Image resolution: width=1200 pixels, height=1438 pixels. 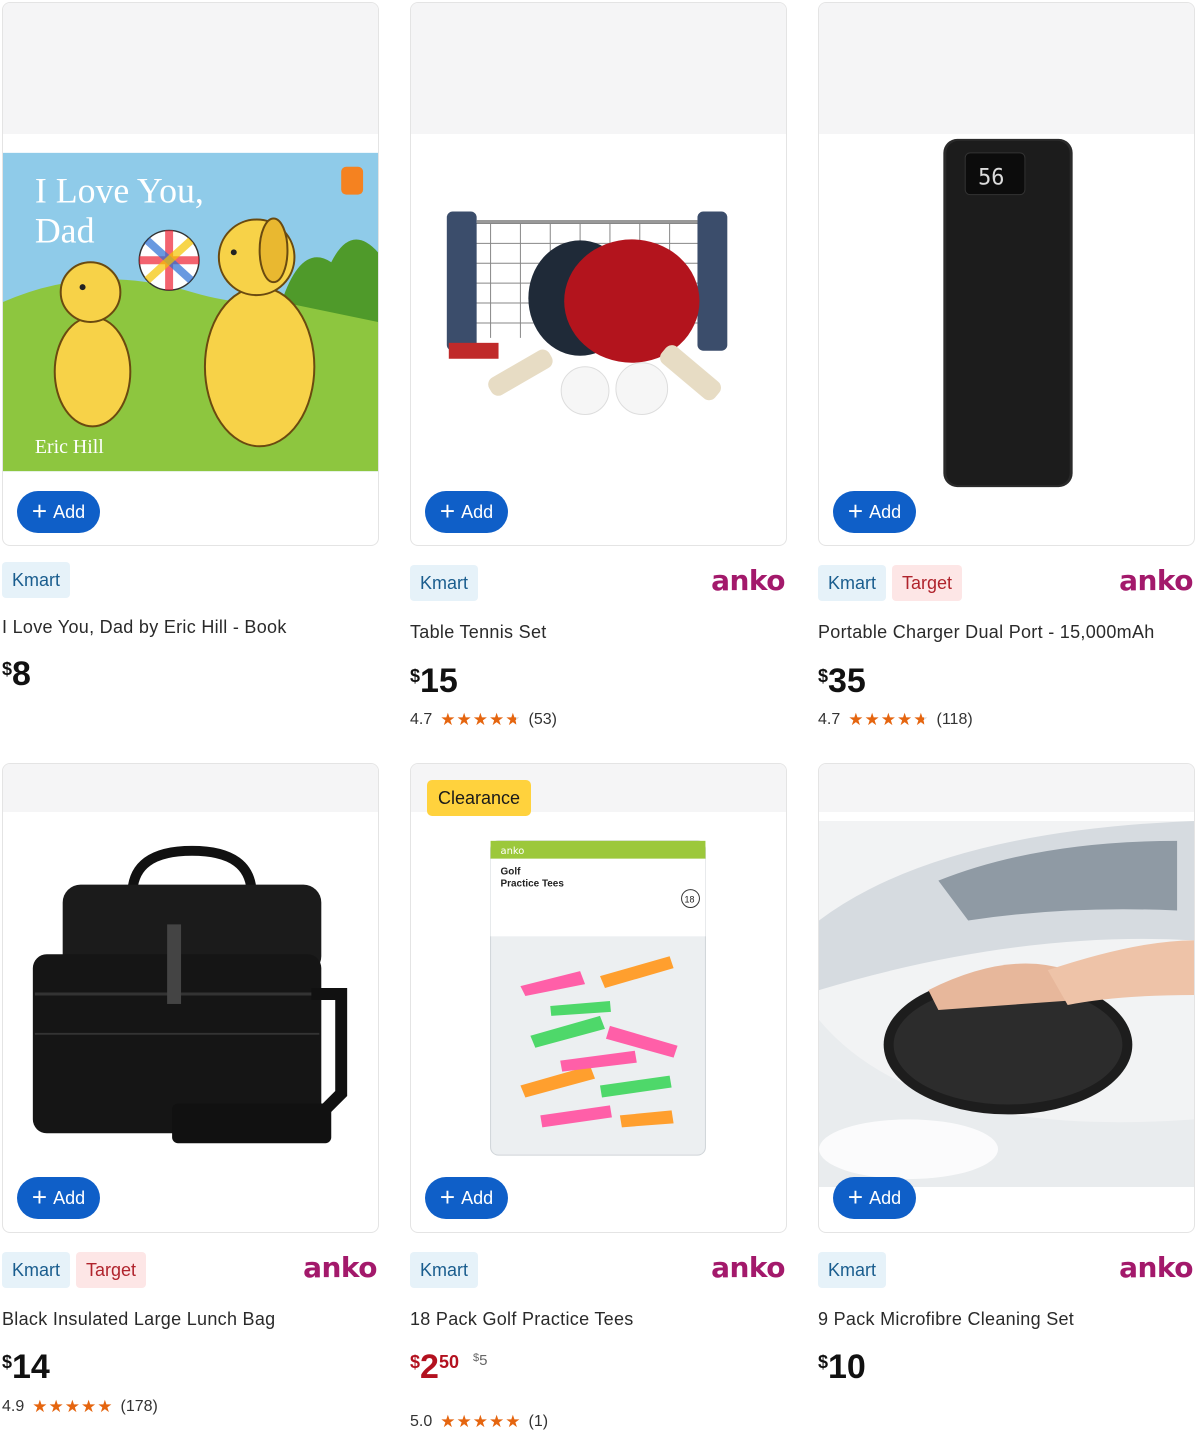 I want to click on price-value: 15, so click(x=439, y=681).